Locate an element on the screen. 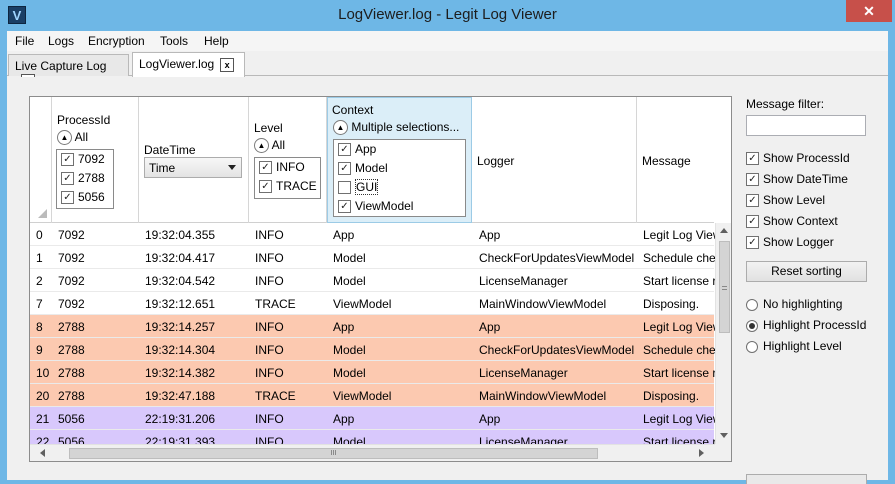 The width and height of the screenshot is (895, 484). show-datetime-checkbox: Show DateTime is located at coordinates (797, 181).